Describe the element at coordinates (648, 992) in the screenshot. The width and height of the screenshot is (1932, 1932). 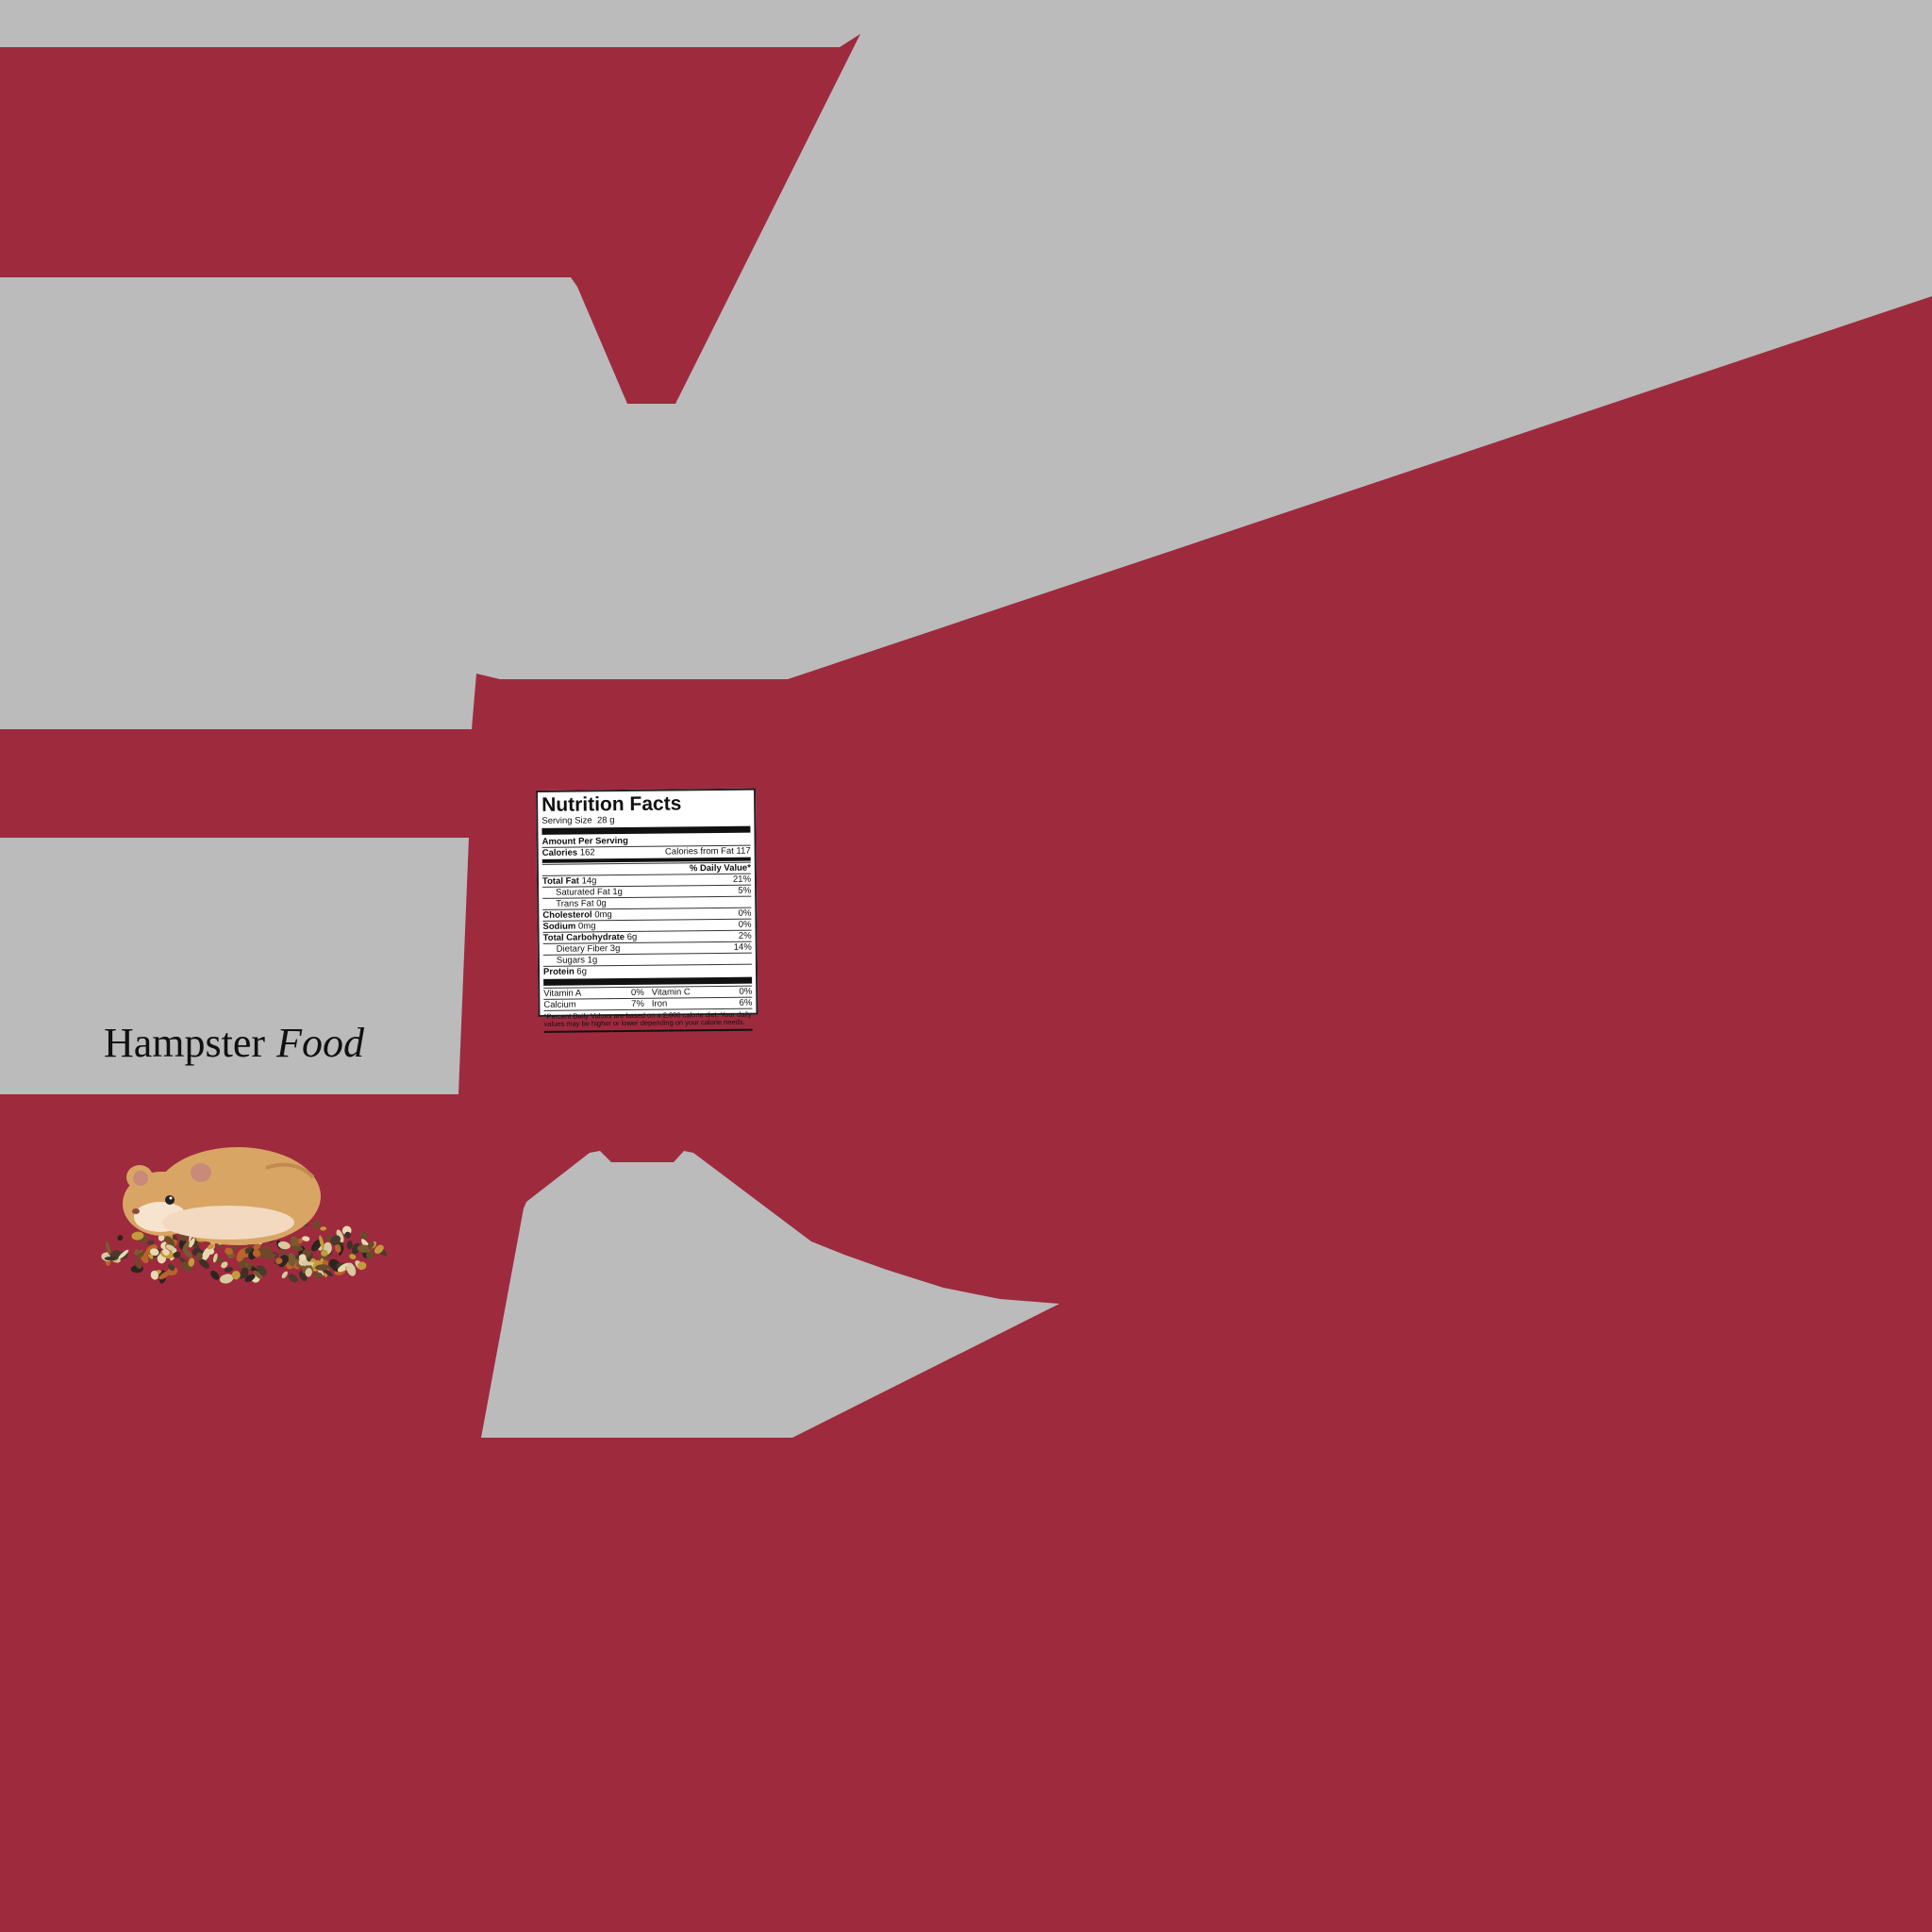
I see `vitamin-row: Vitamin A 0% Vitamin C 0%` at that location.